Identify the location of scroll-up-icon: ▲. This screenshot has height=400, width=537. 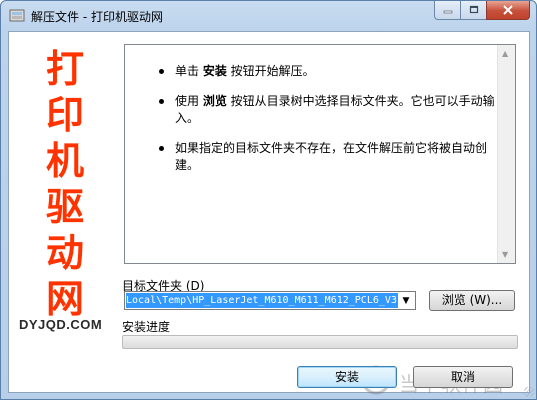
(505, 53).